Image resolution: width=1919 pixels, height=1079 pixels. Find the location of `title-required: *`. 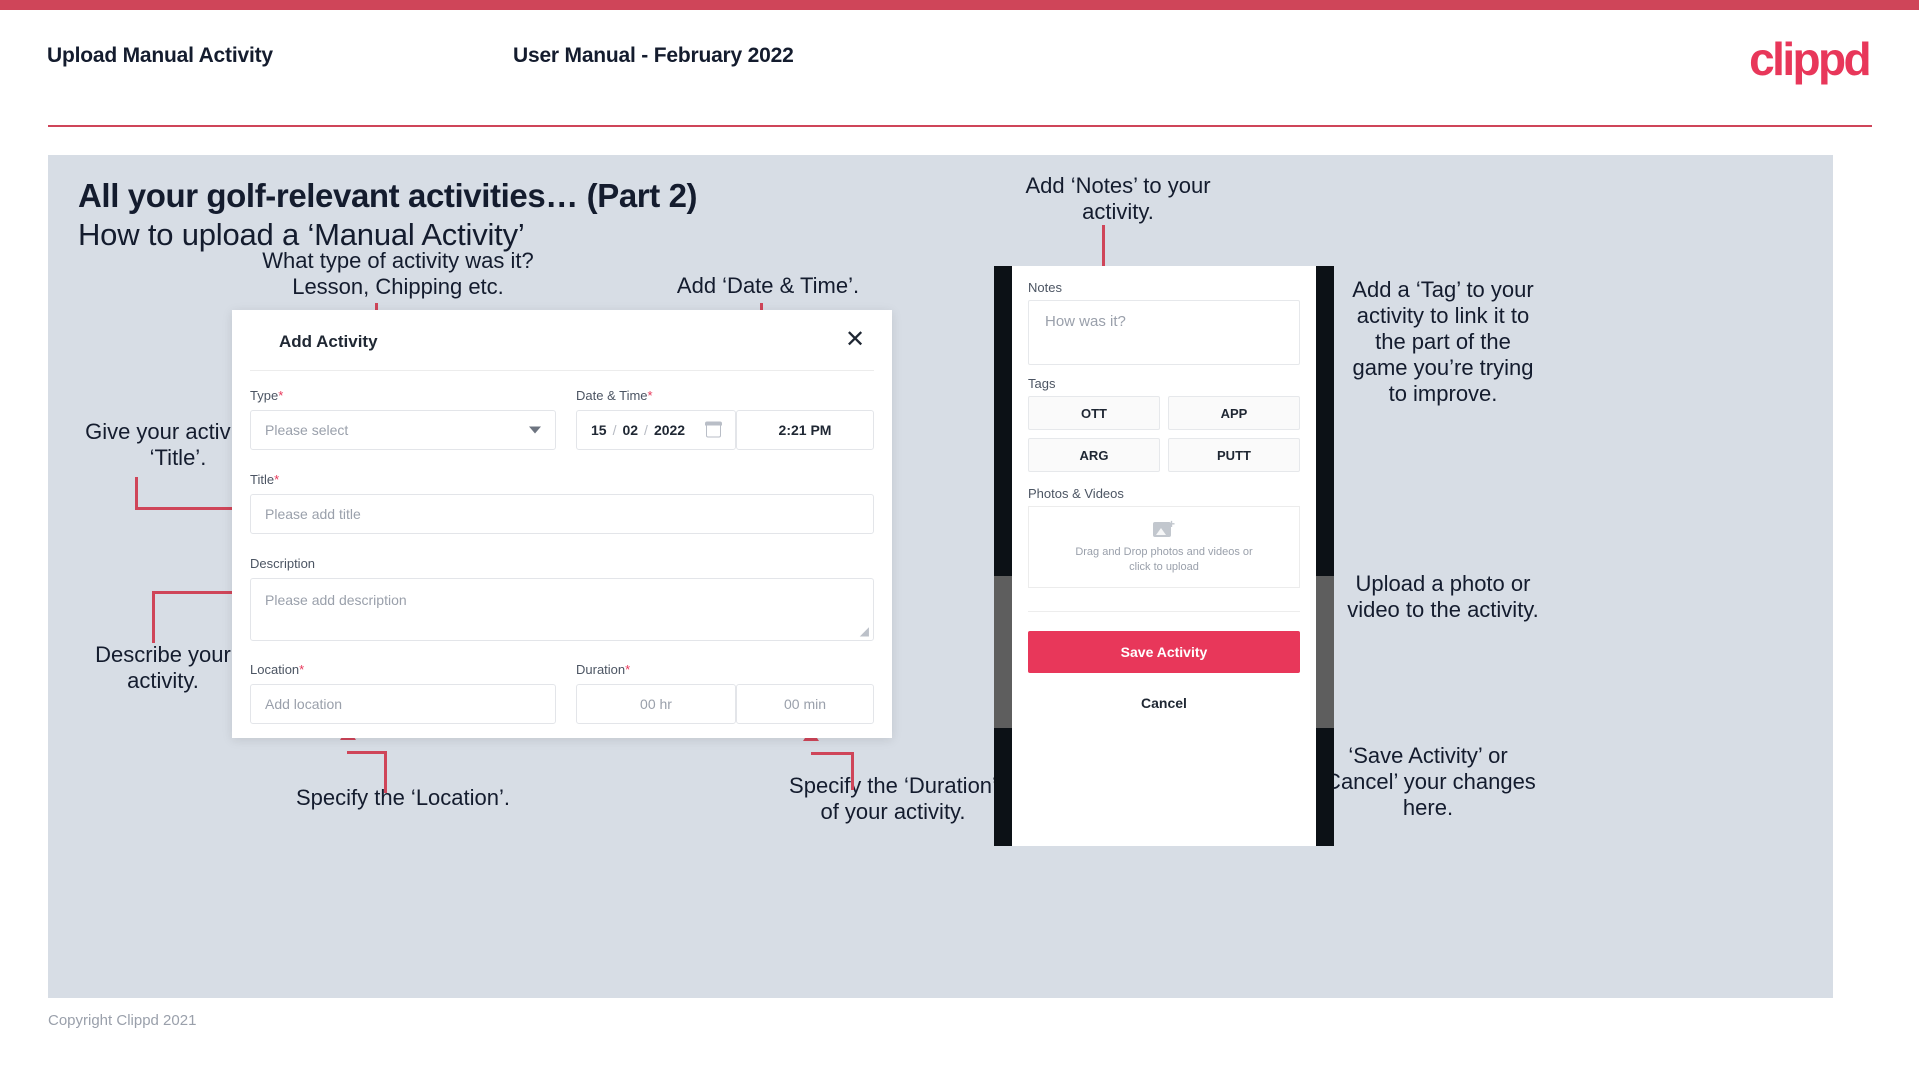

title-required: * is located at coordinates (277, 479).